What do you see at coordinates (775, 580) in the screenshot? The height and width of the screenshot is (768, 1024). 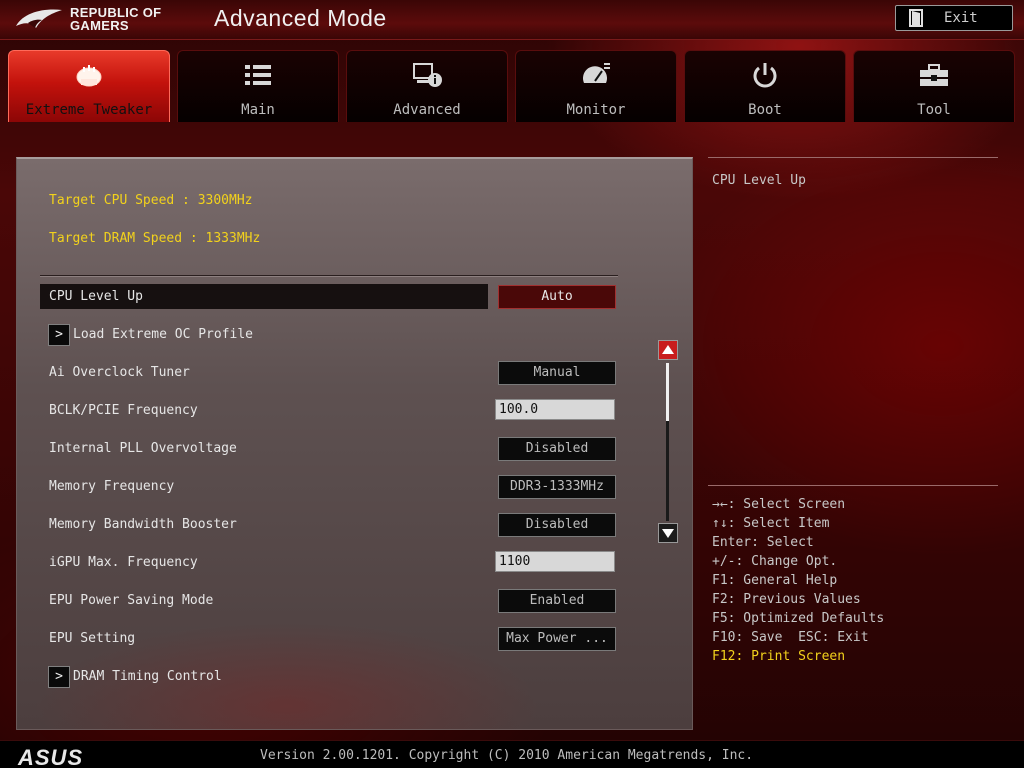 I see `key-hint: F1: General Help` at bounding box center [775, 580].